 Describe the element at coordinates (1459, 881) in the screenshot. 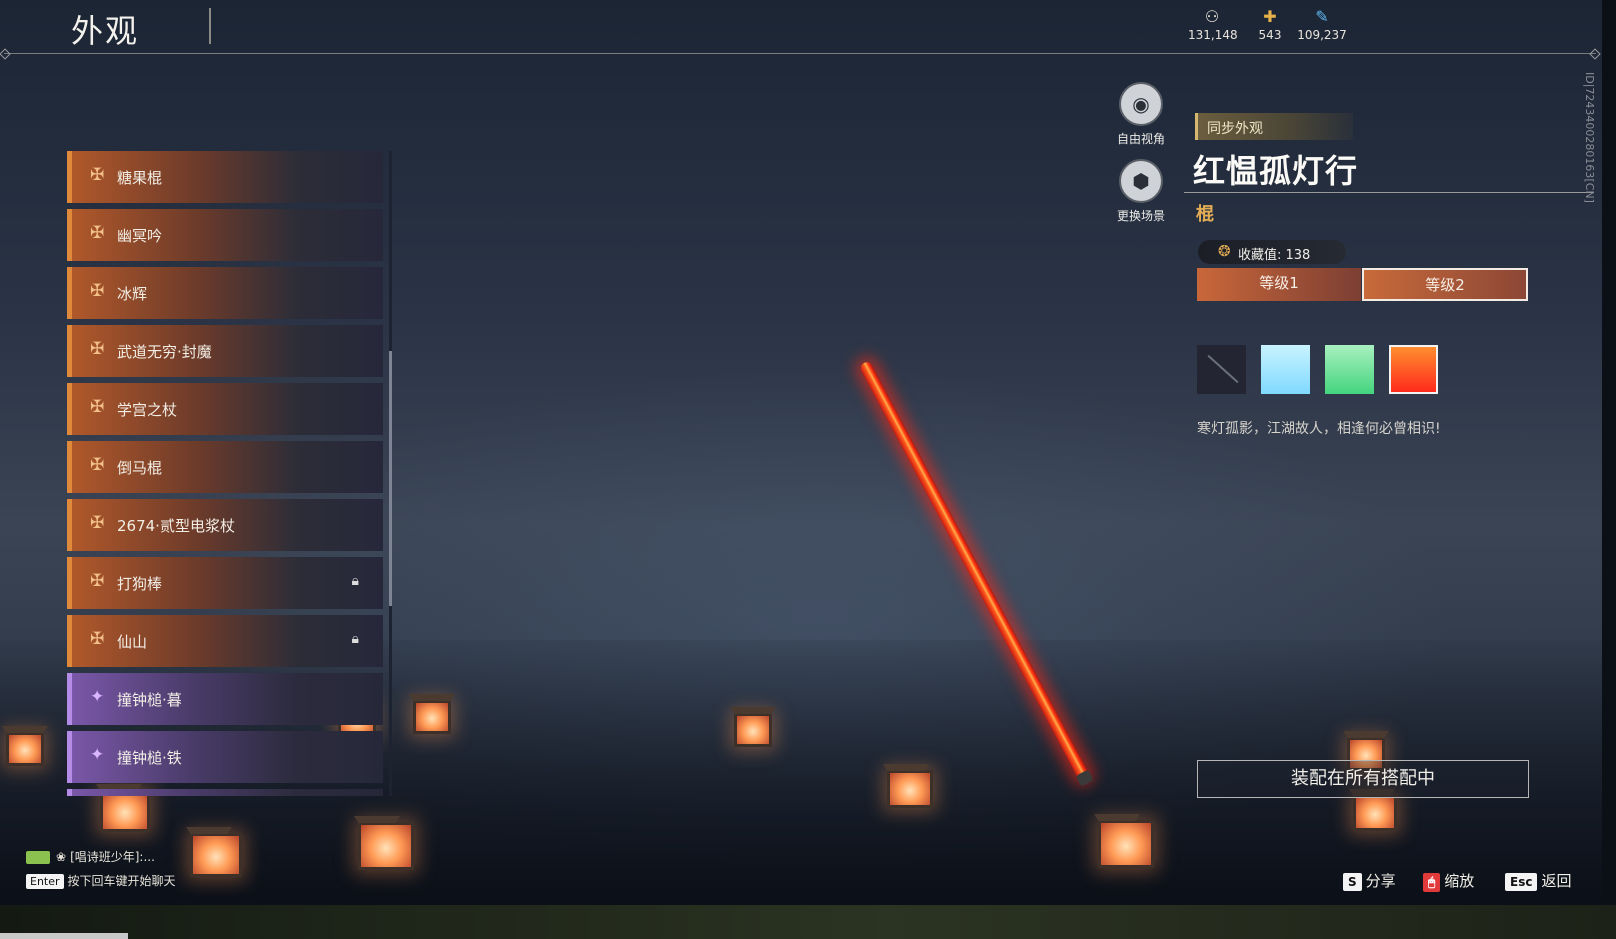

I see `zoom-label: 缩放` at that location.